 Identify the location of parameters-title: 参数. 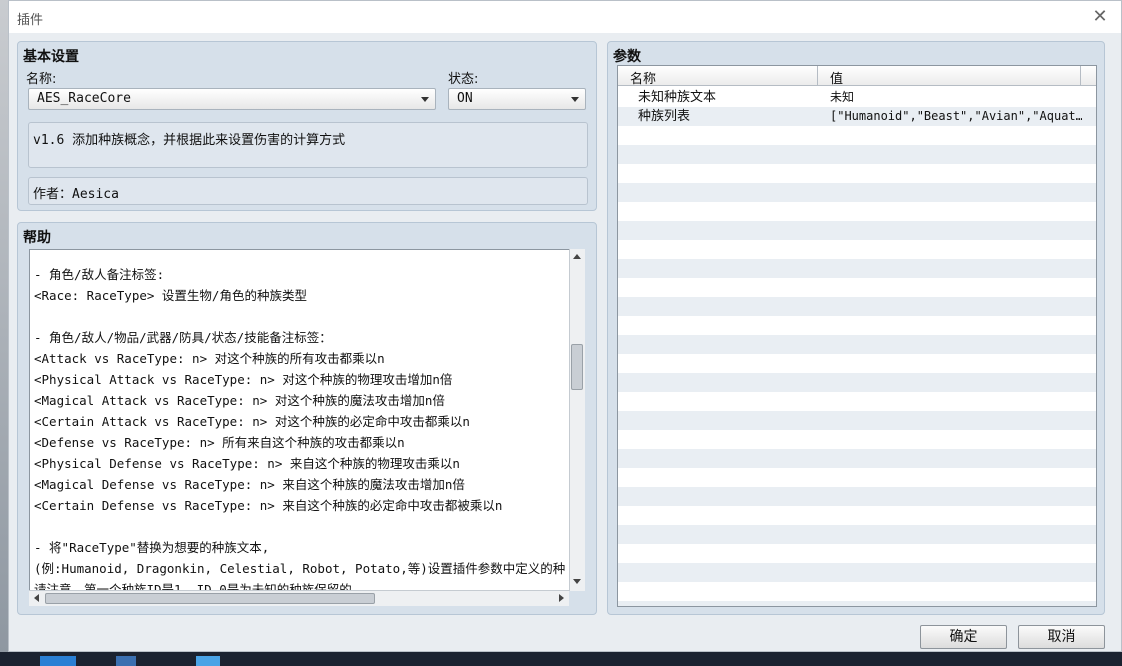
(627, 57).